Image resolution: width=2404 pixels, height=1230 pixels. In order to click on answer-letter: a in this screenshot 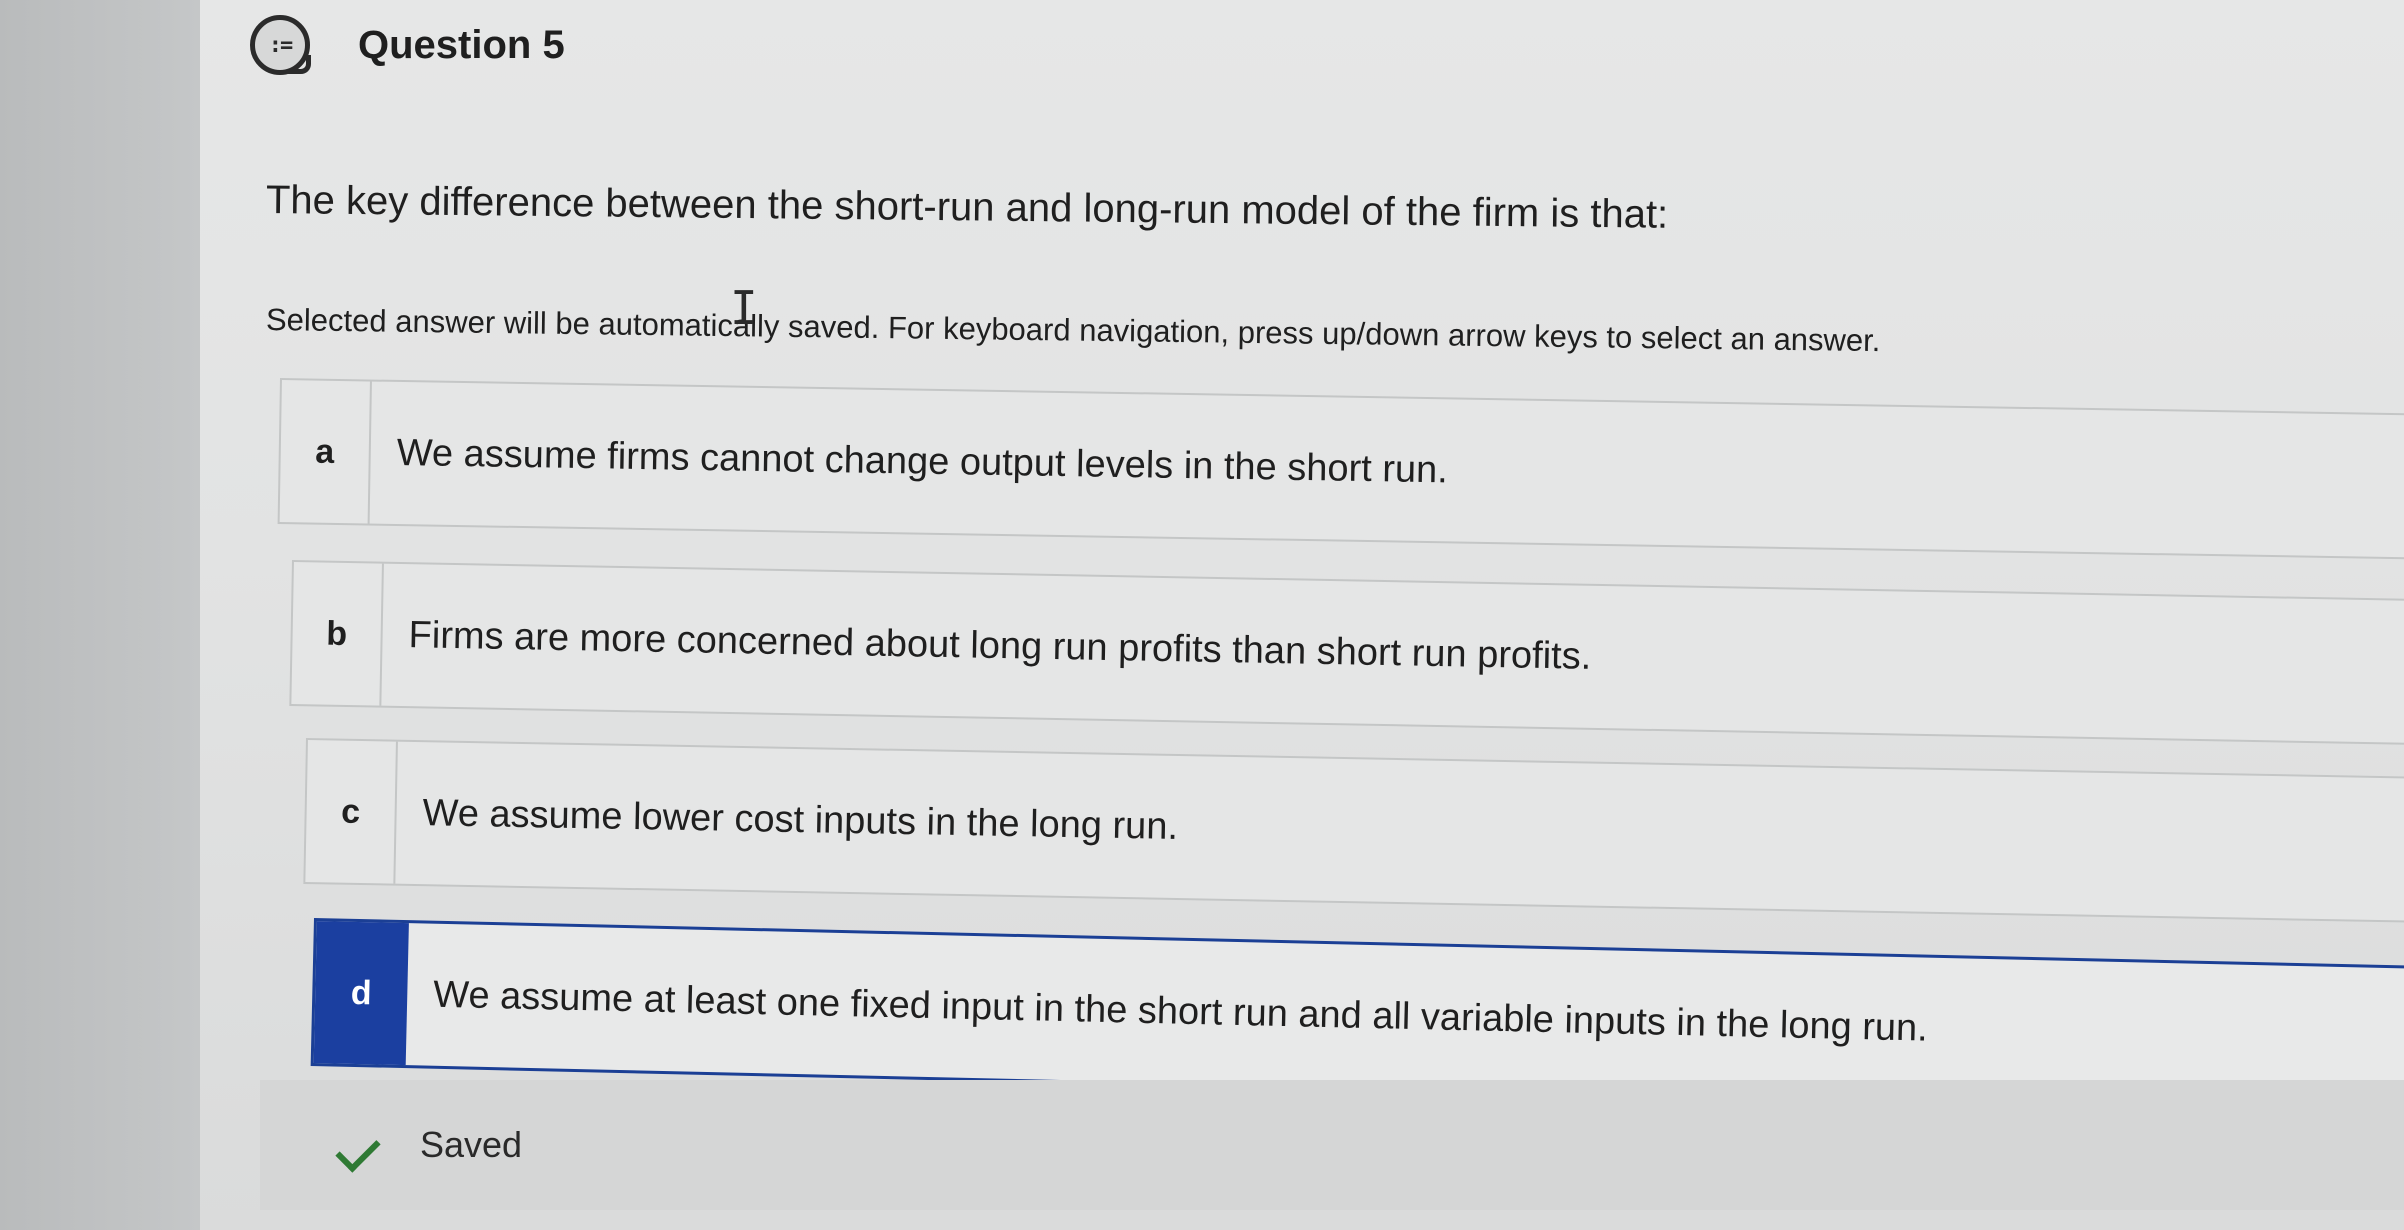, I will do `click(325, 452)`.